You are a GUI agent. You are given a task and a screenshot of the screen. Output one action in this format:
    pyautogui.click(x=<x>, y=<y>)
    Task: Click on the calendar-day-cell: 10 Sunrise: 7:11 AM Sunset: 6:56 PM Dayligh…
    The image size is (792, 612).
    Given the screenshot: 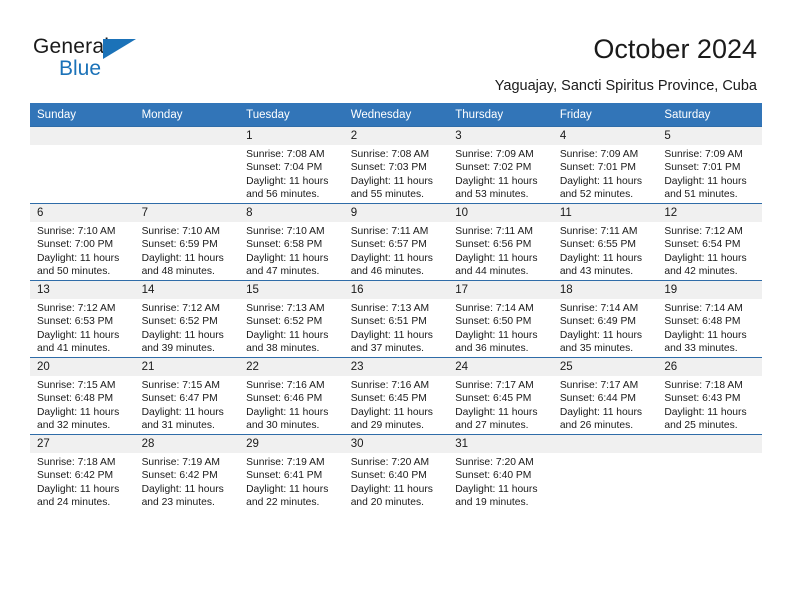 What is the action you would take?
    pyautogui.click(x=500, y=242)
    